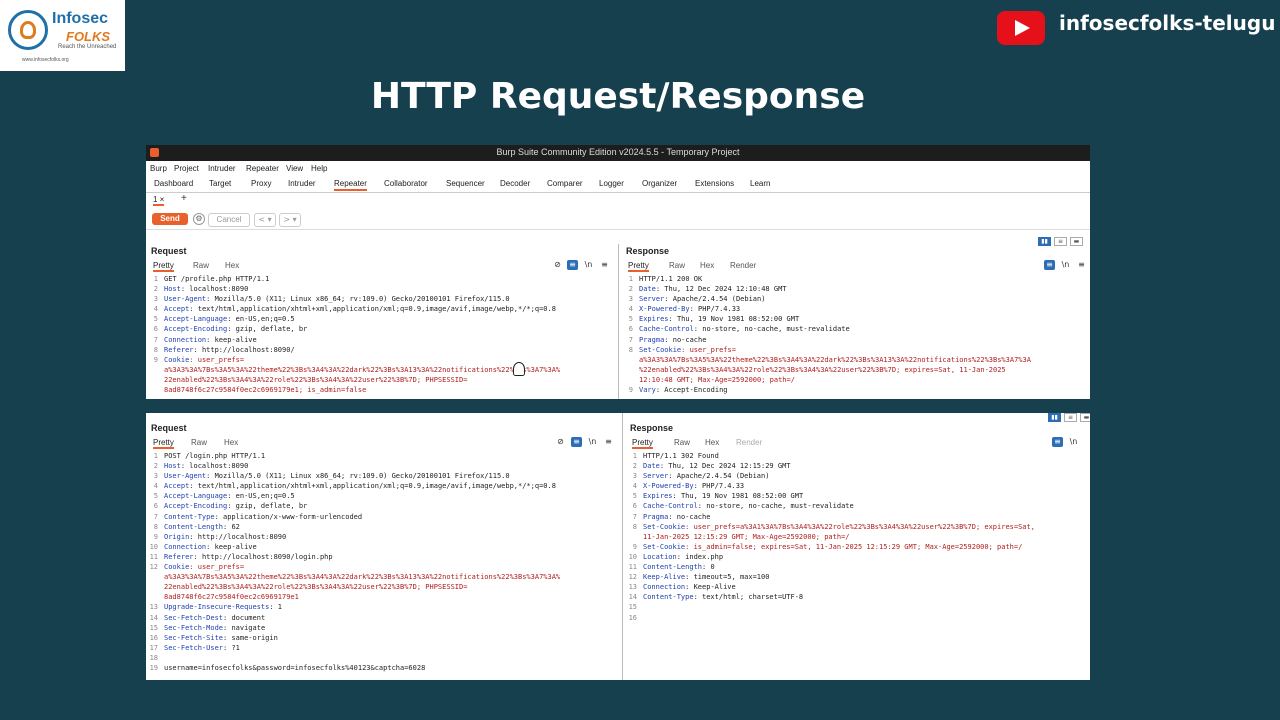  Describe the element at coordinates (229, 220) in the screenshot. I see `cancel-button: Cancel` at that location.